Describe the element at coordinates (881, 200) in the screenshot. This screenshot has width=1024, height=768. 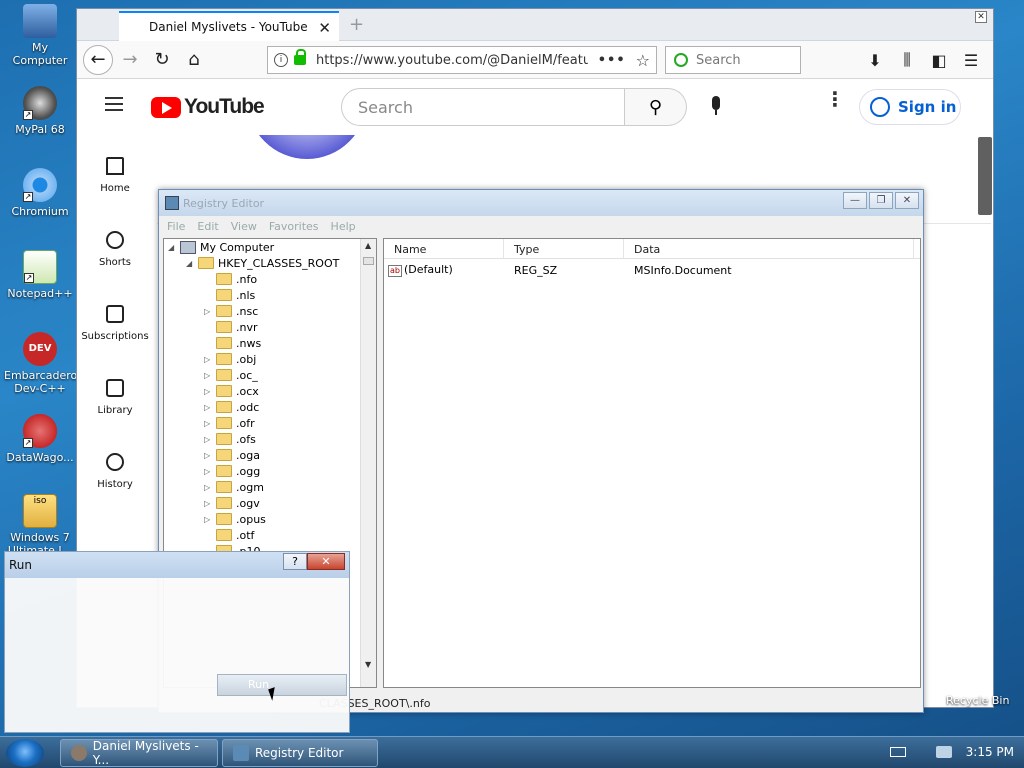
I see `restore-icon: ❐` at that location.